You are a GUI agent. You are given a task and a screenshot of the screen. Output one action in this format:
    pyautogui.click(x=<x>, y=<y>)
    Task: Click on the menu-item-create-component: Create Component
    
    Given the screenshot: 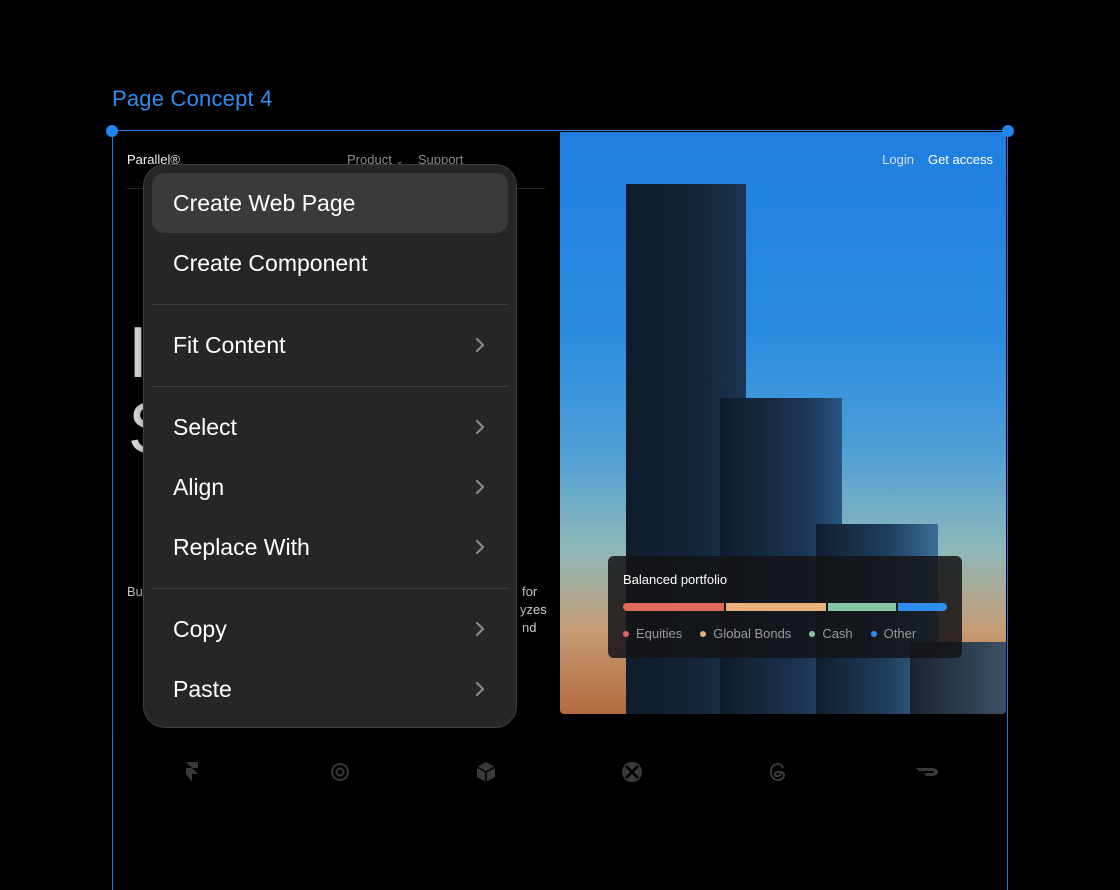 What is the action you would take?
    pyautogui.click(x=330, y=263)
    